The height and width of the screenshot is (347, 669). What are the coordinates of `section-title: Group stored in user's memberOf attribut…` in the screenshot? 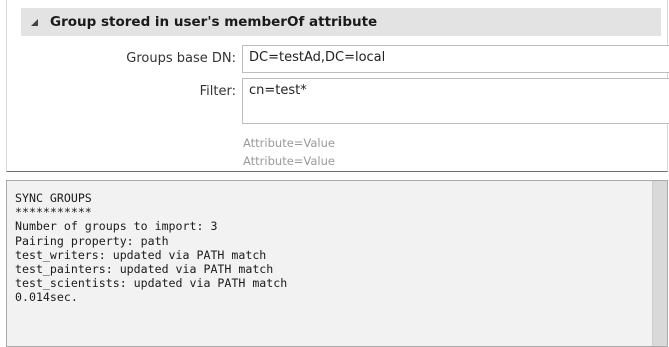 It's located at (214, 22).